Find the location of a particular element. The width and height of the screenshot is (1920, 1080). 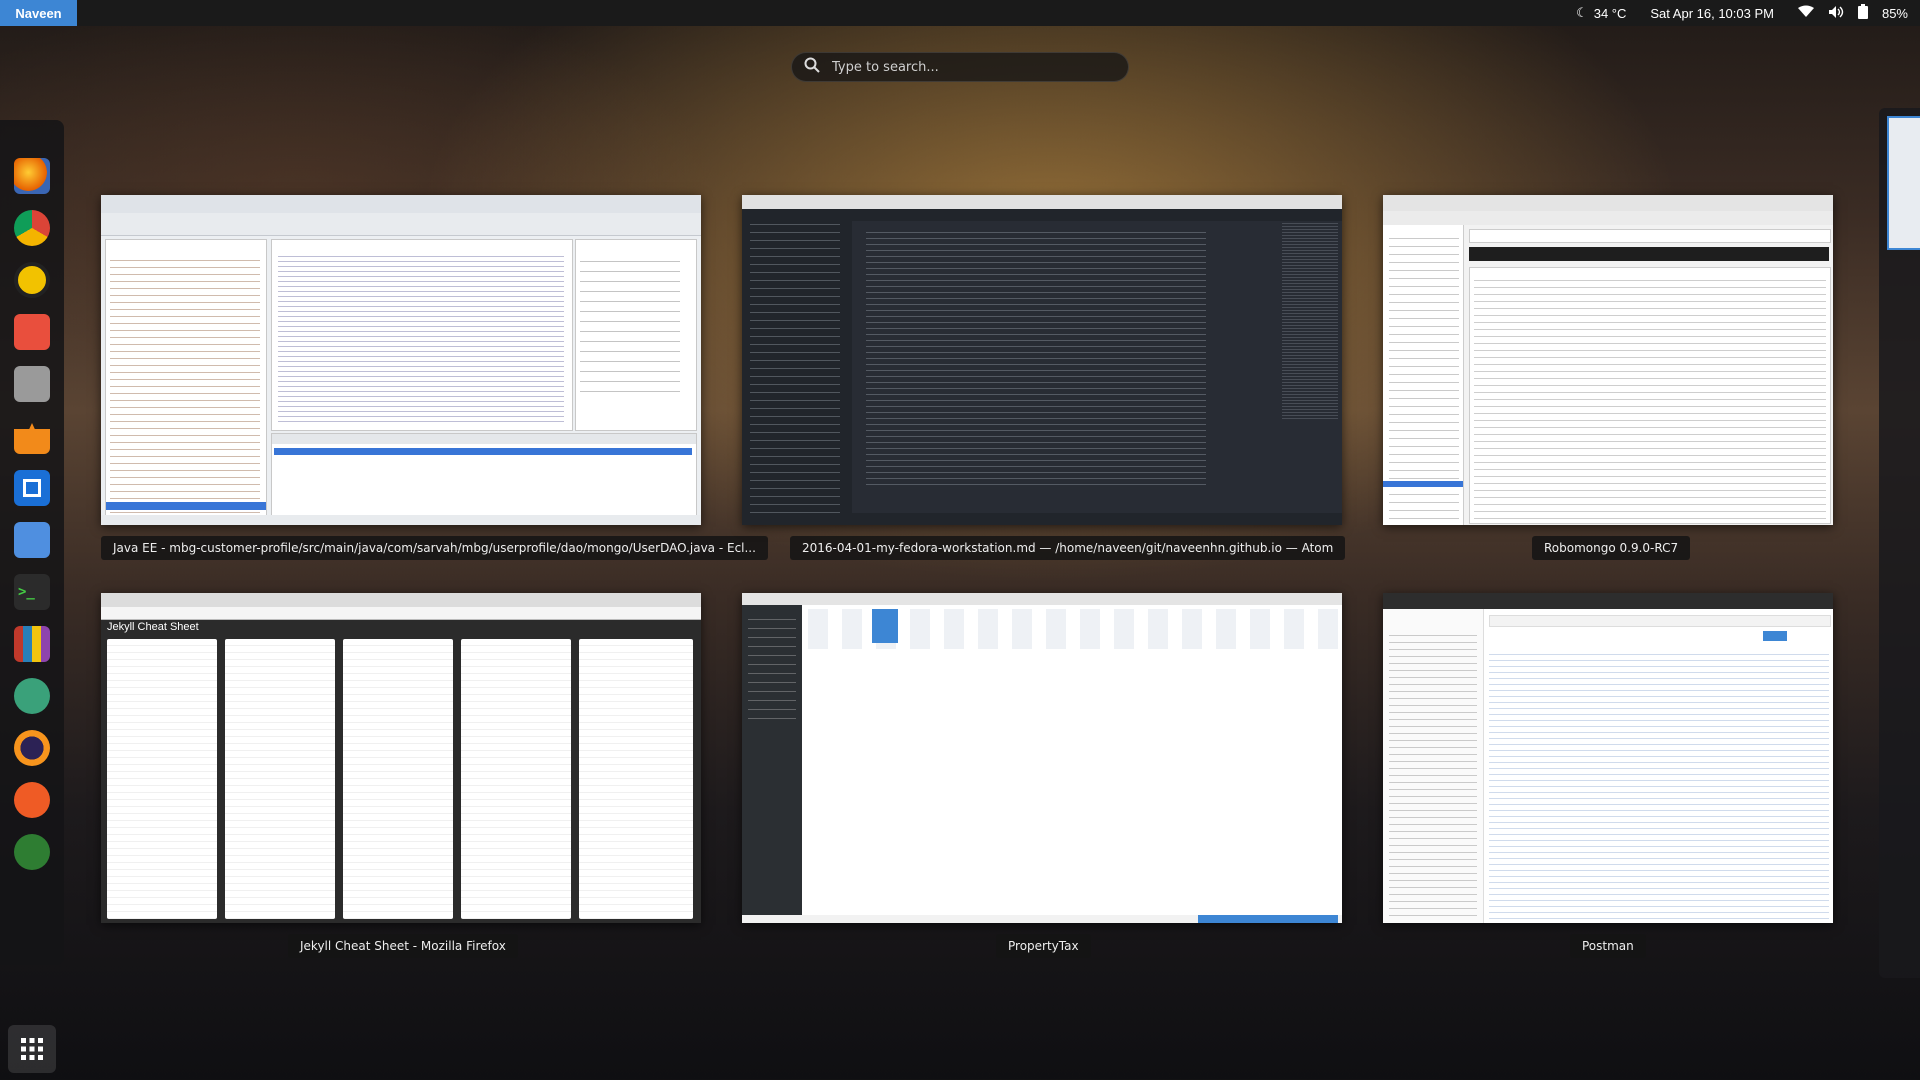

window-thumbnail-eclipse is located at coordinates (401, 360).